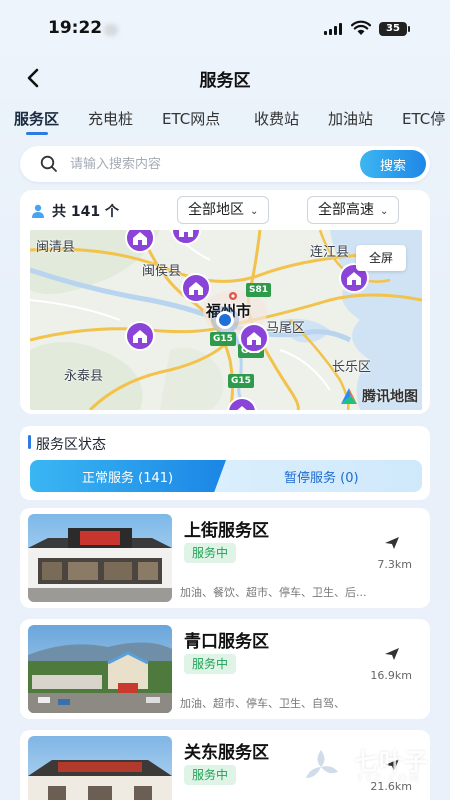 The height and width of the screenshot is (800, 450). Describe the element at coordinates (350, 118) in the screenshot. I see `tab-gas-station: 加油站` at that location.